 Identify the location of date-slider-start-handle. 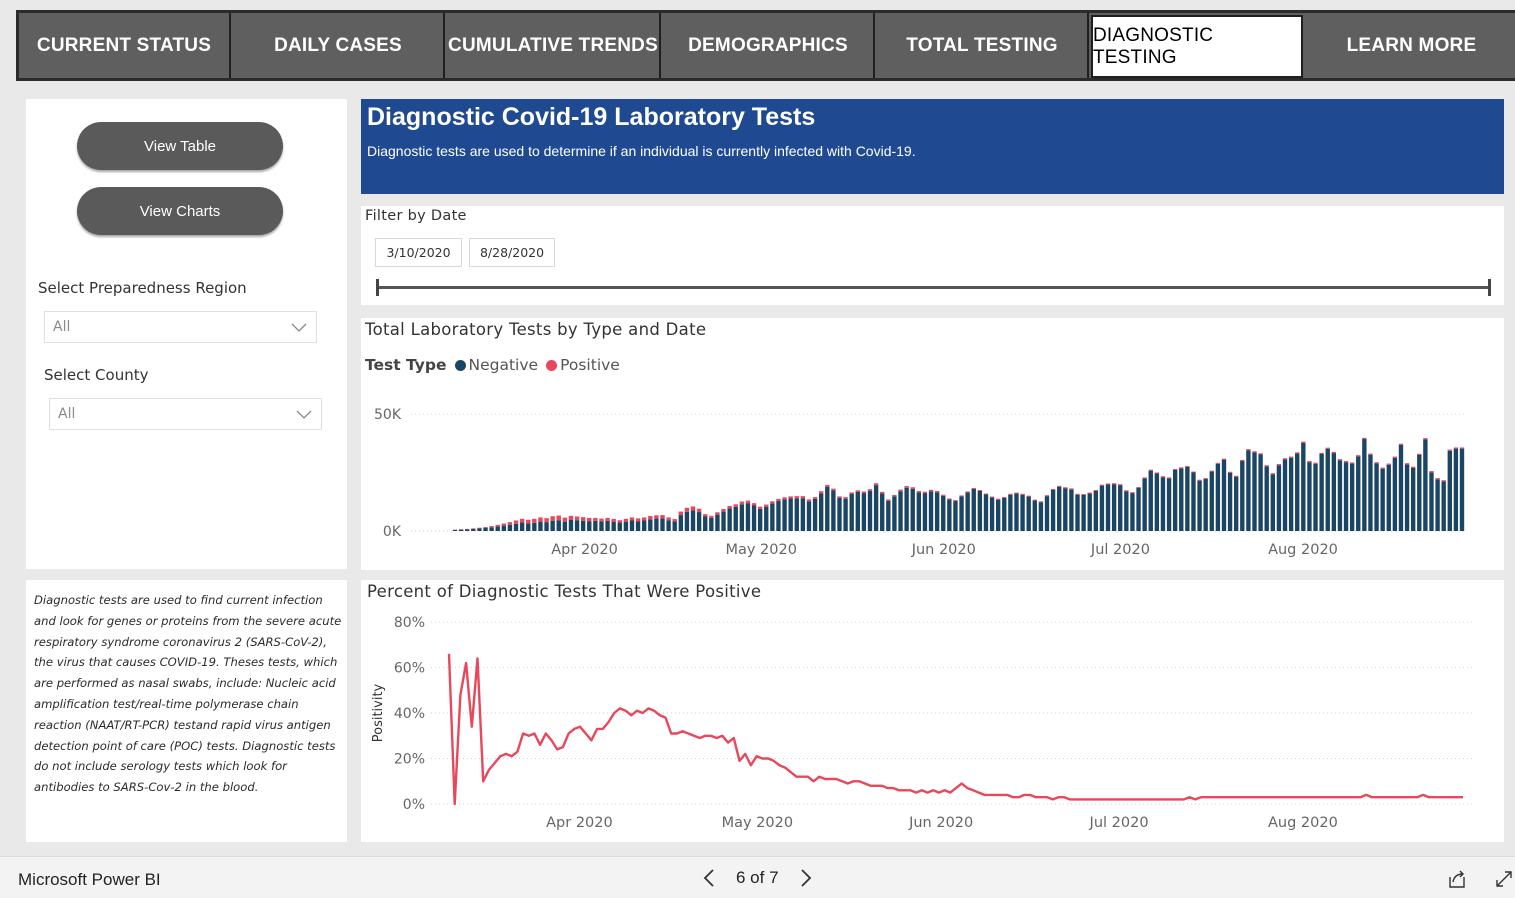
(377, 287).